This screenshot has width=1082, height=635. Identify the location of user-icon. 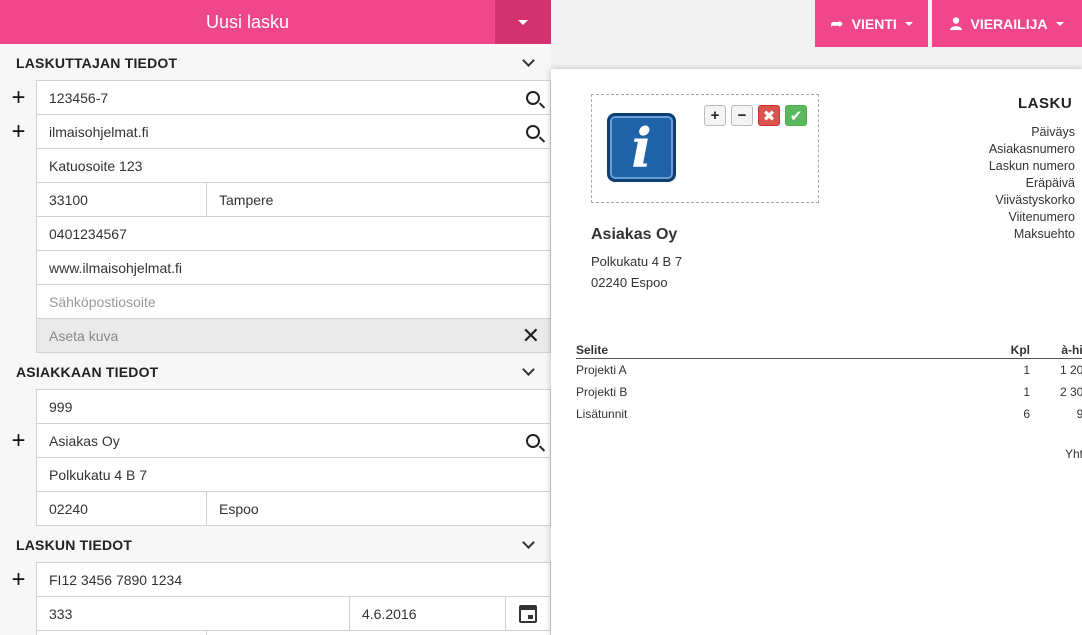
(956, 23).